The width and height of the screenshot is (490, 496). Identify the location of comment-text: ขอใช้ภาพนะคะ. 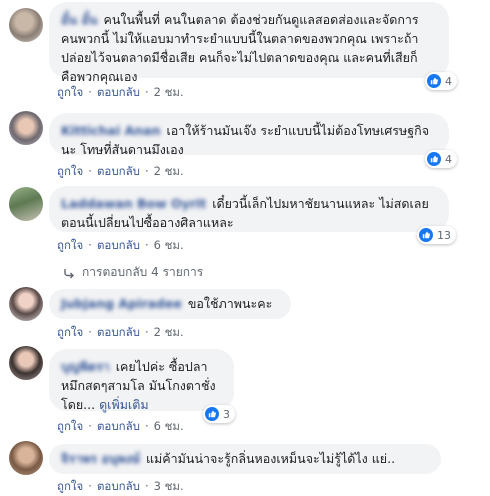
(230, 303).